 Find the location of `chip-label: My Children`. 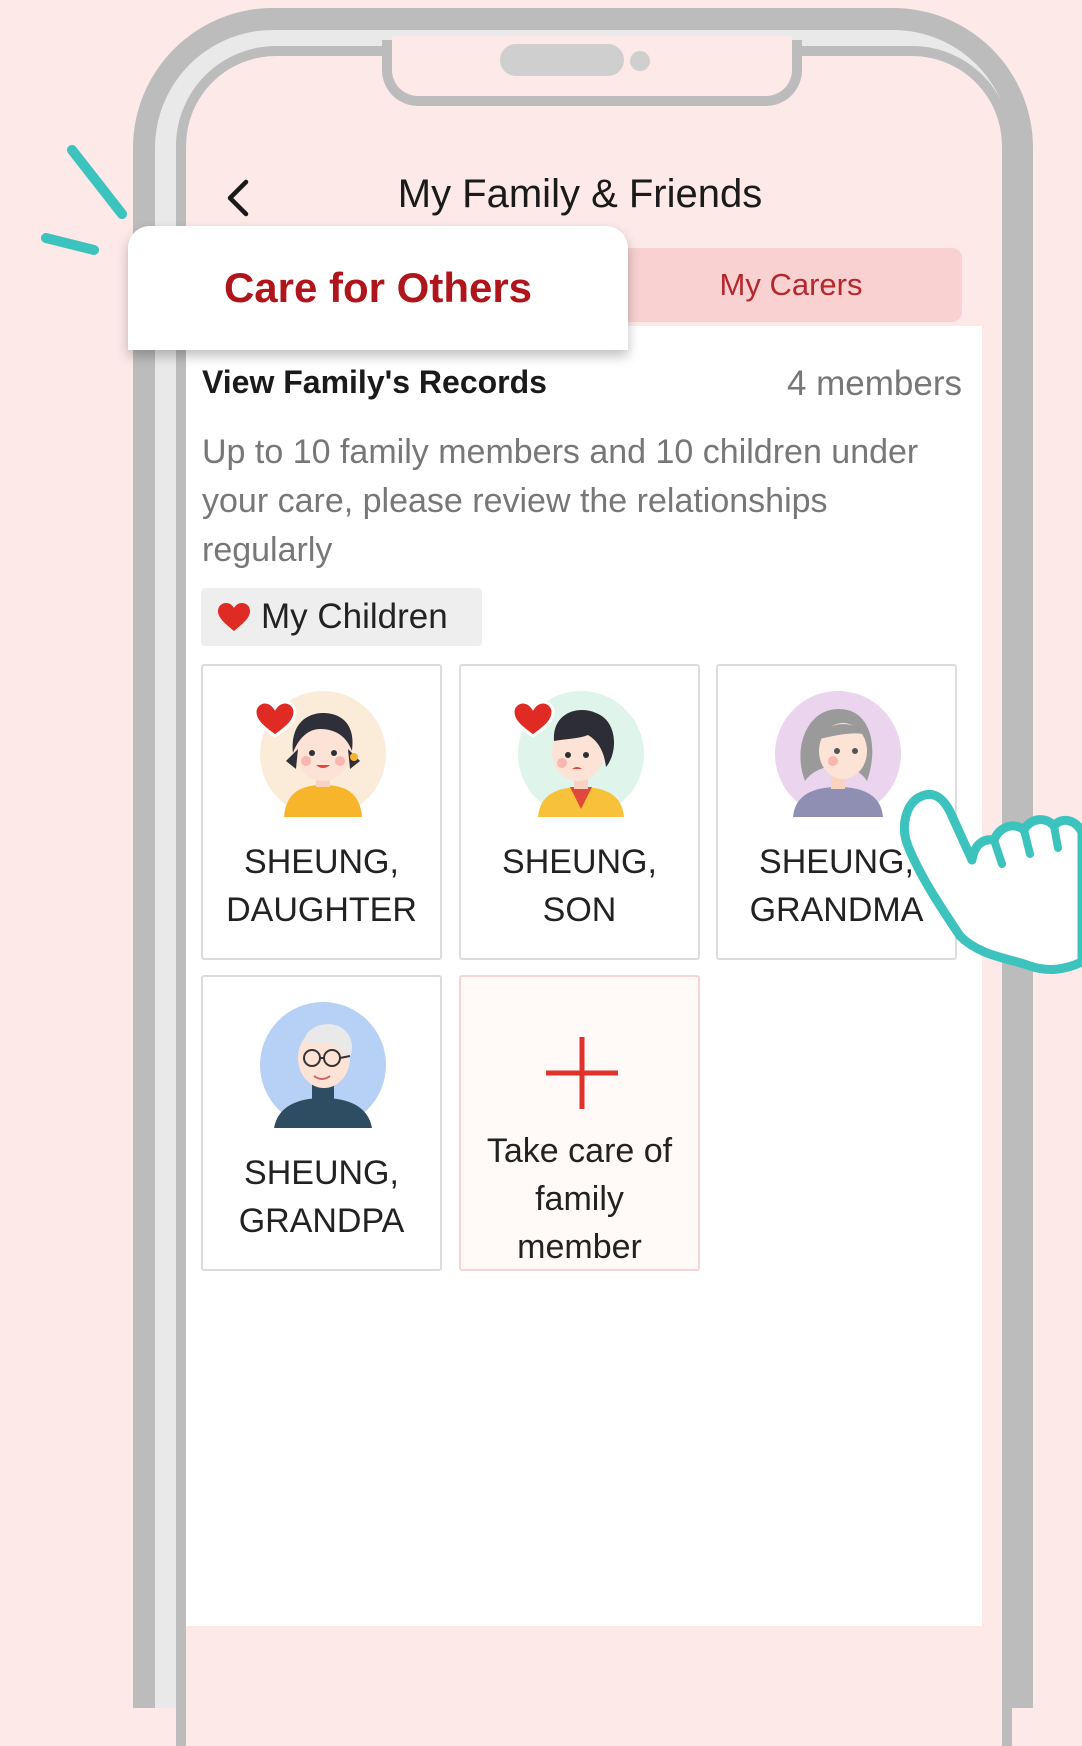

chip-label: My Children is located at coordinates (354, 616).